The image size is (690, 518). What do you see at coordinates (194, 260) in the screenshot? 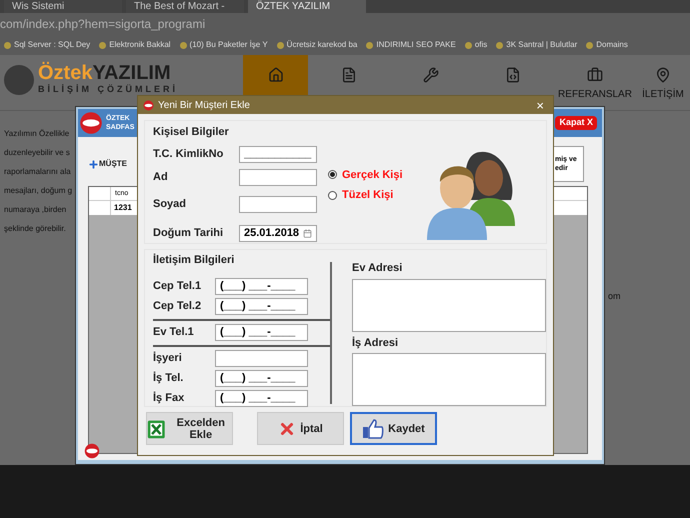
I see `section-title: İletişim Bilgileri` at bounding box center [194, 260].